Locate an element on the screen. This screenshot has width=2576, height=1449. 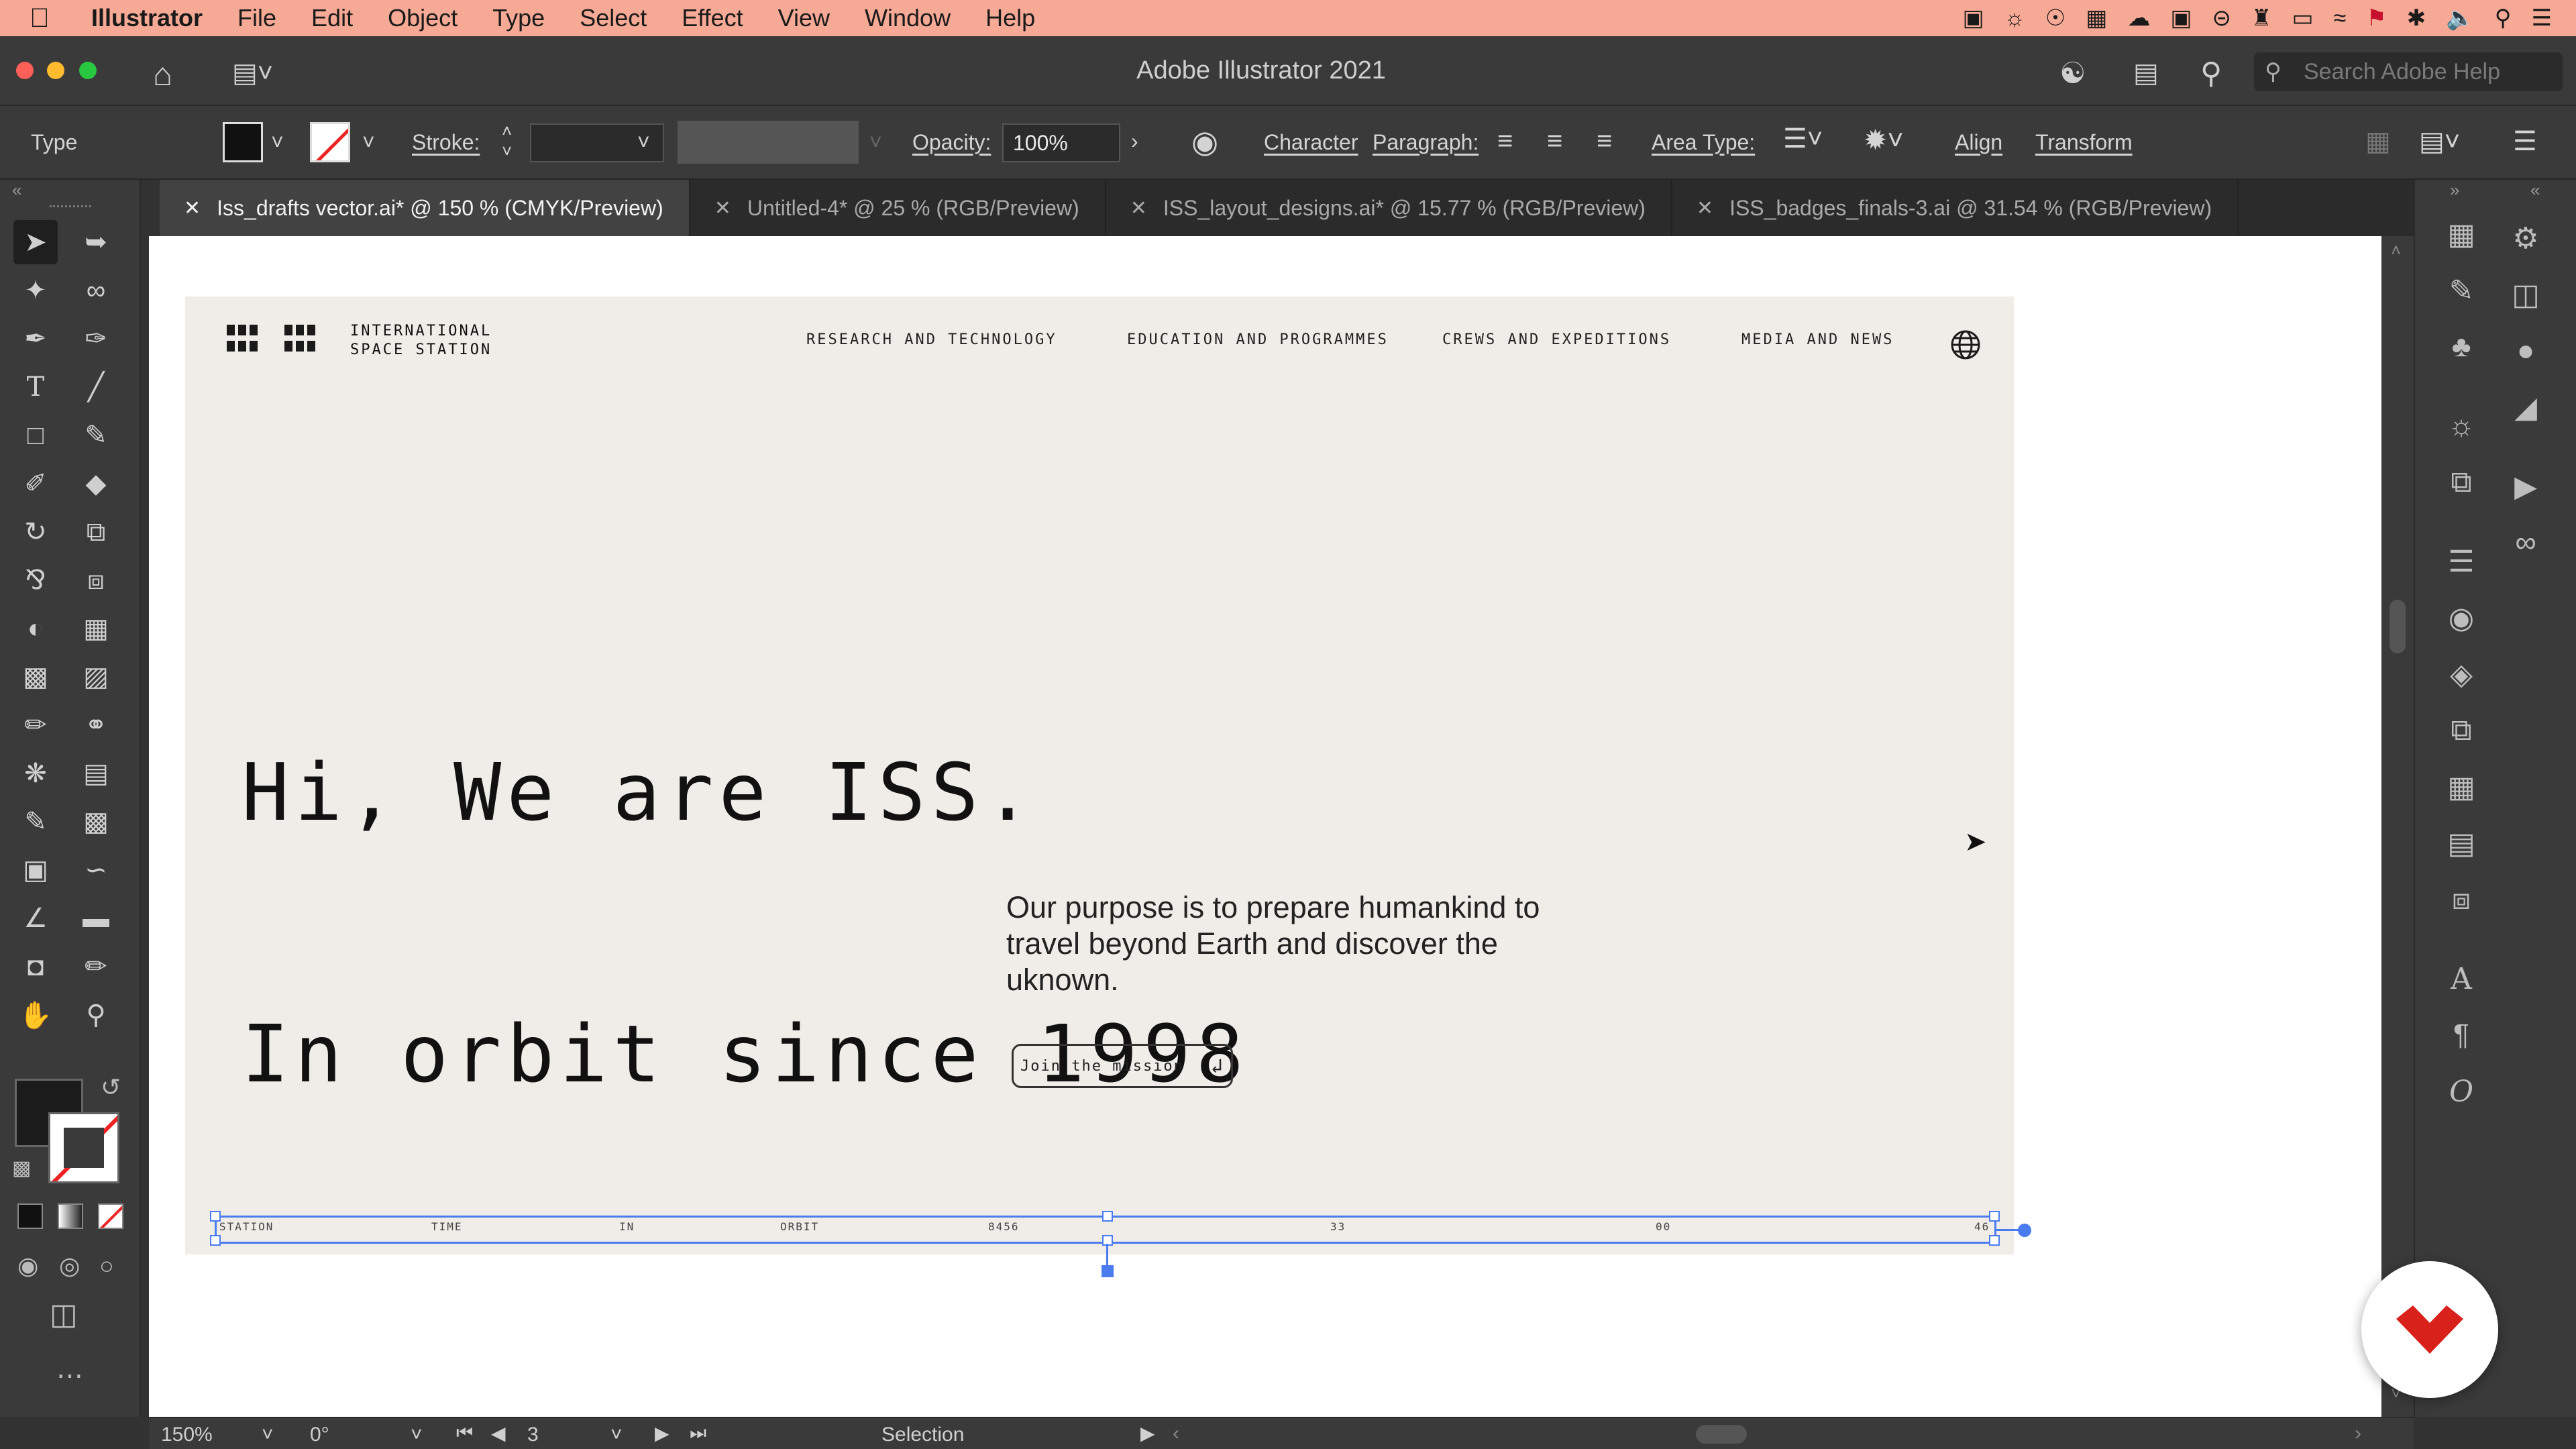
display-icon: ▭ is located at coordinates (2302, 18).